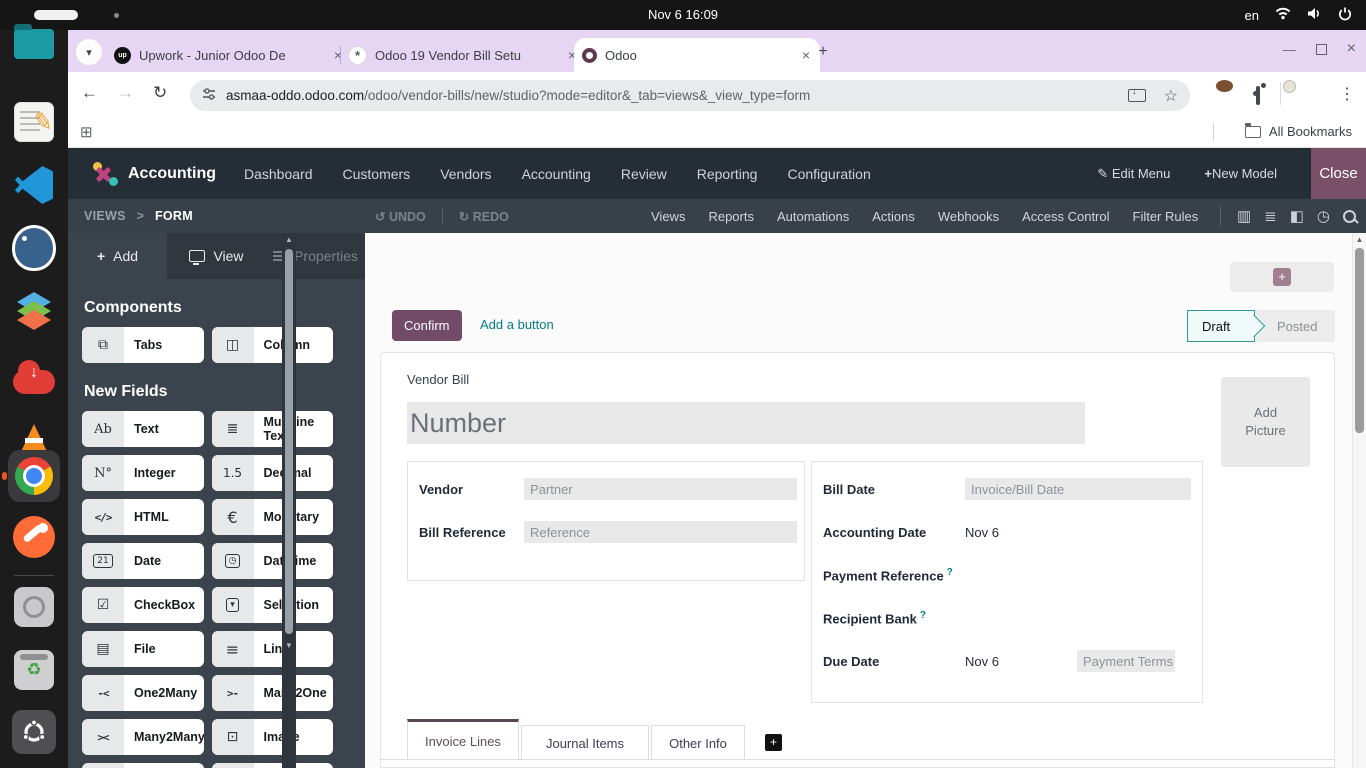 Image resolution: width=1366 pixels, height=768 pixels. I want to click on breadcrumb-views: VIEWS, so click(105, 216).